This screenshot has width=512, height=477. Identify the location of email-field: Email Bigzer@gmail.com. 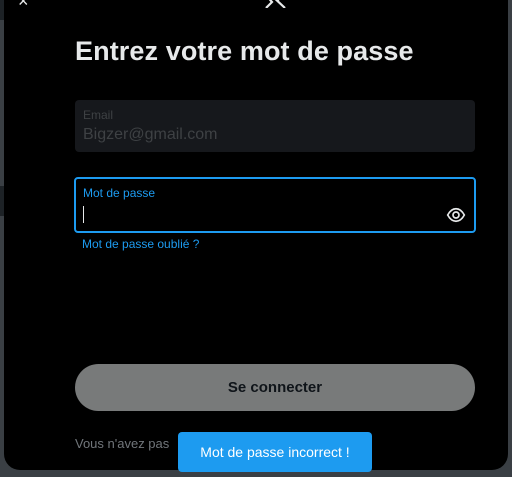
(275, 126).